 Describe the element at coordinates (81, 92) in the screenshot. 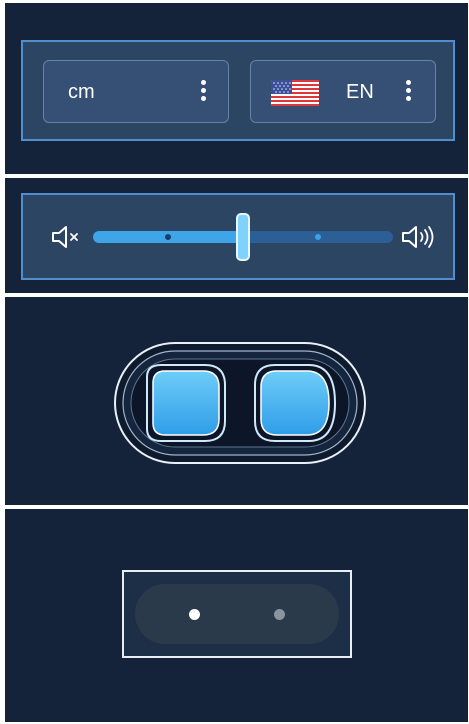

I see `unit-dropdown-value: cm` at that location.